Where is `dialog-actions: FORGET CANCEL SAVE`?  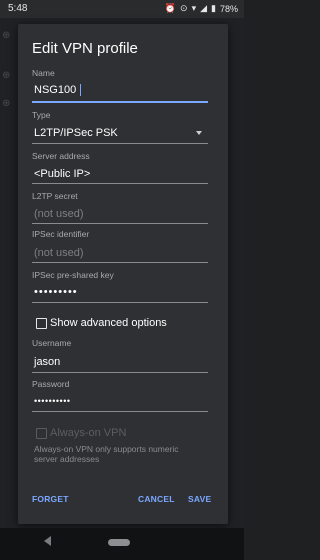
dialog-actions: FORGET CANCEL SAVE is located at coordinates (123, 504).